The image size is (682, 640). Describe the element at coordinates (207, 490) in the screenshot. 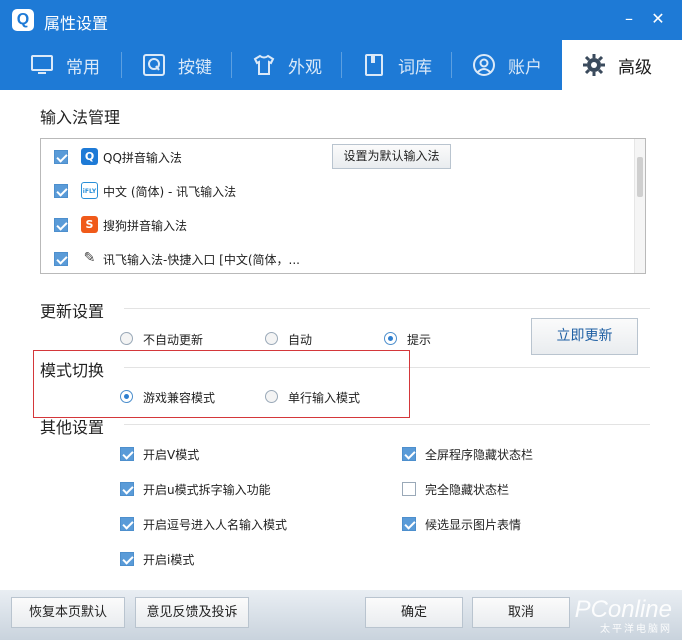

I see `checkbox-label: 开启u模式拆字输入功能` at that location.